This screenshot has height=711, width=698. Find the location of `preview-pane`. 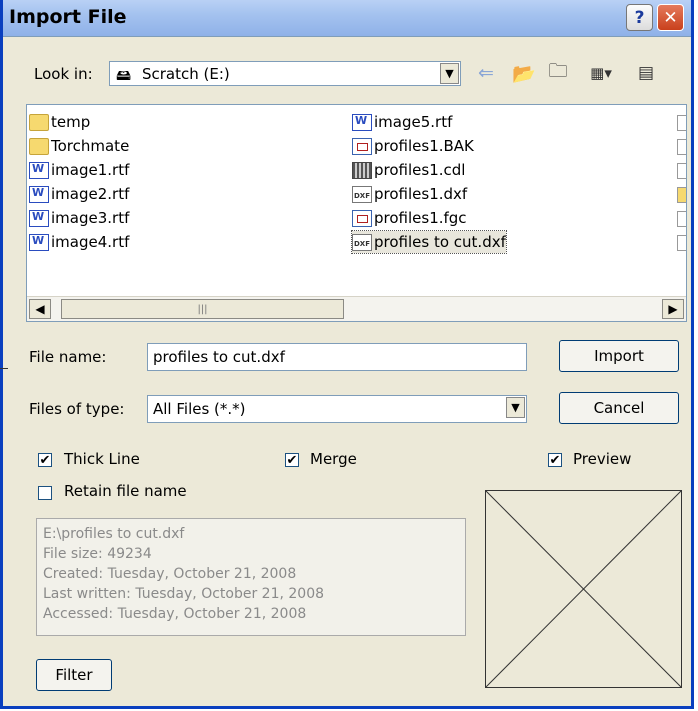

preview-pane is located at coordinates (583, 589).